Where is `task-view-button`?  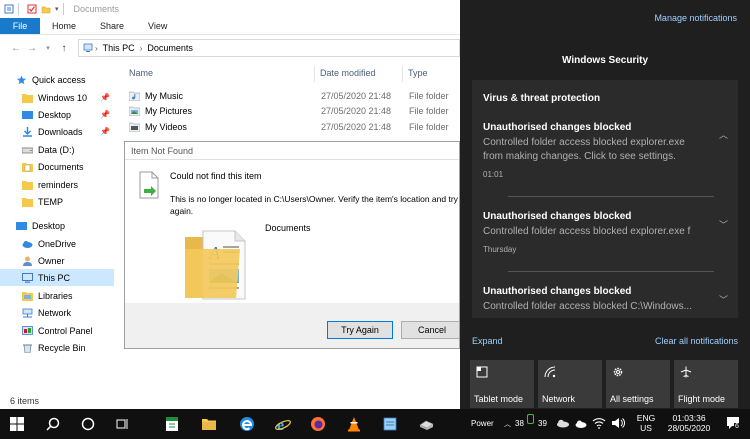 task-view-button is located at coordinates (122, 424).